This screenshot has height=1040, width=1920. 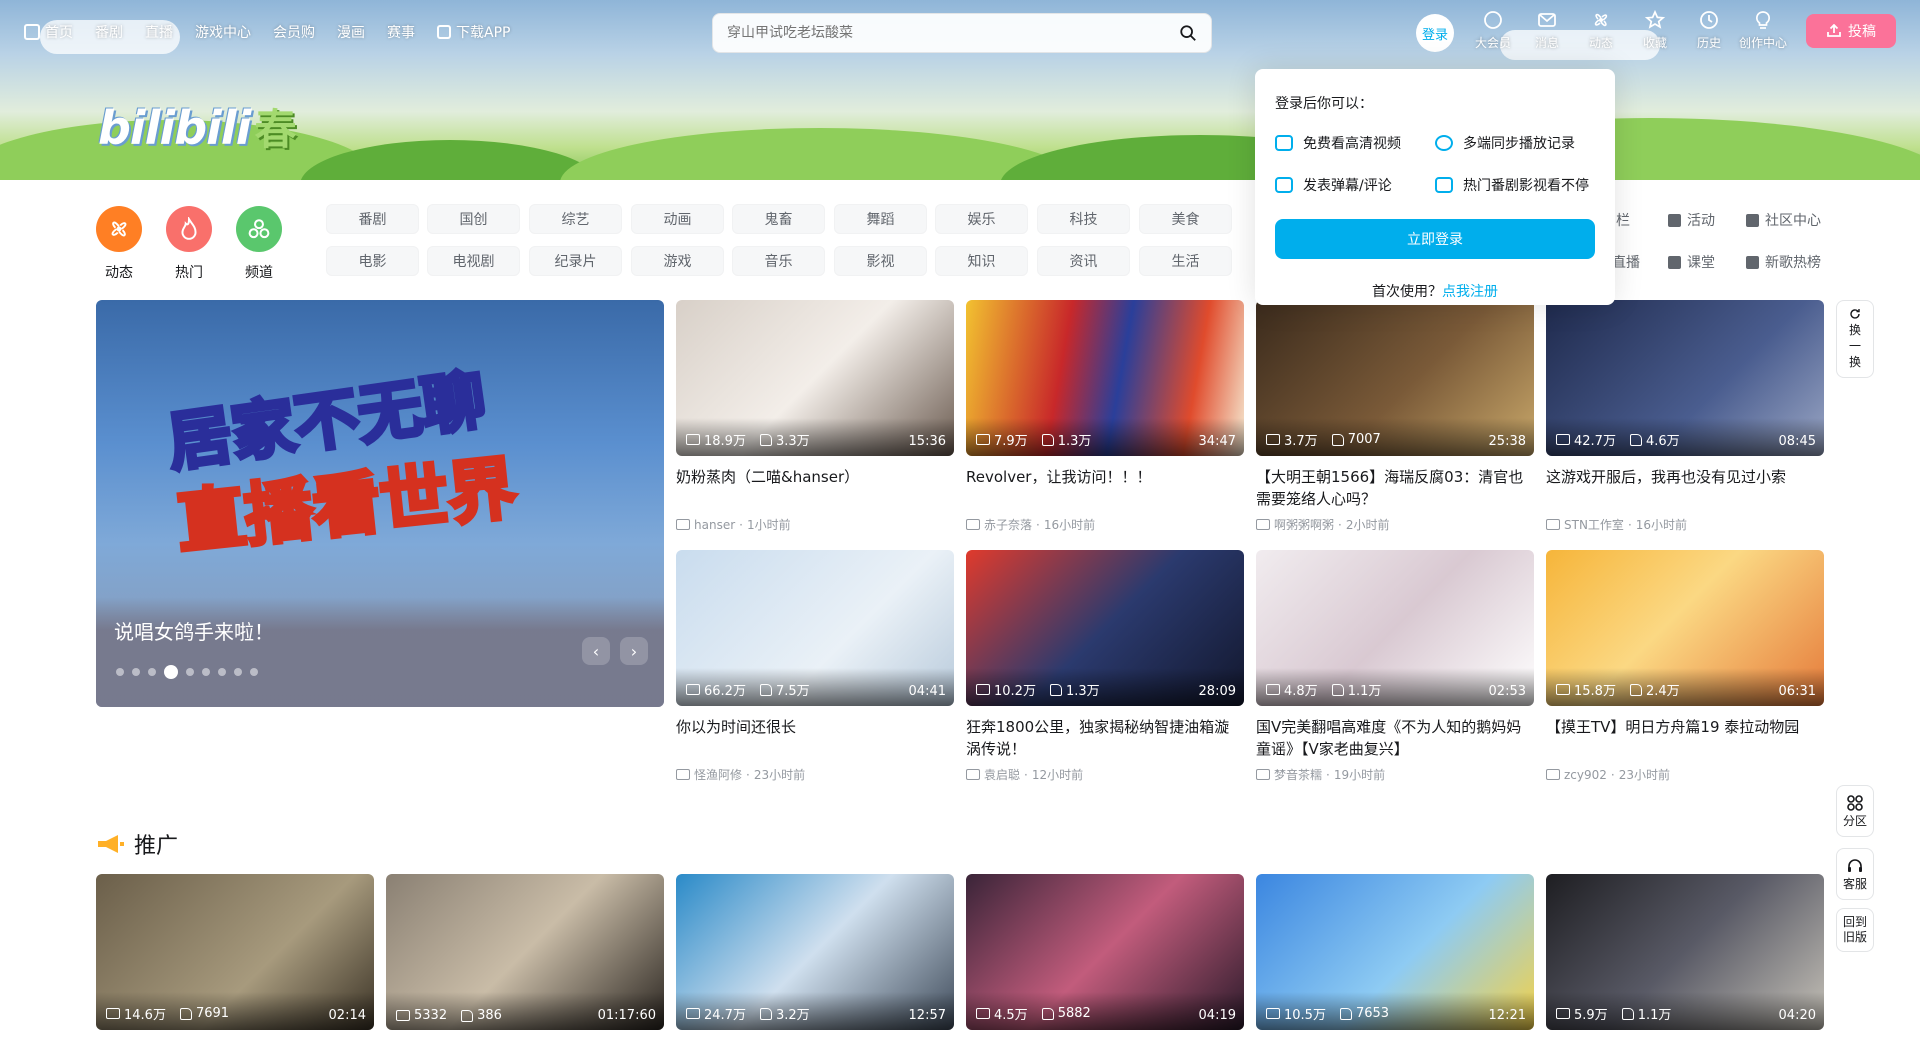 I want to click on chip-kichiku: 鬼畜, so click(x=778, y=219).